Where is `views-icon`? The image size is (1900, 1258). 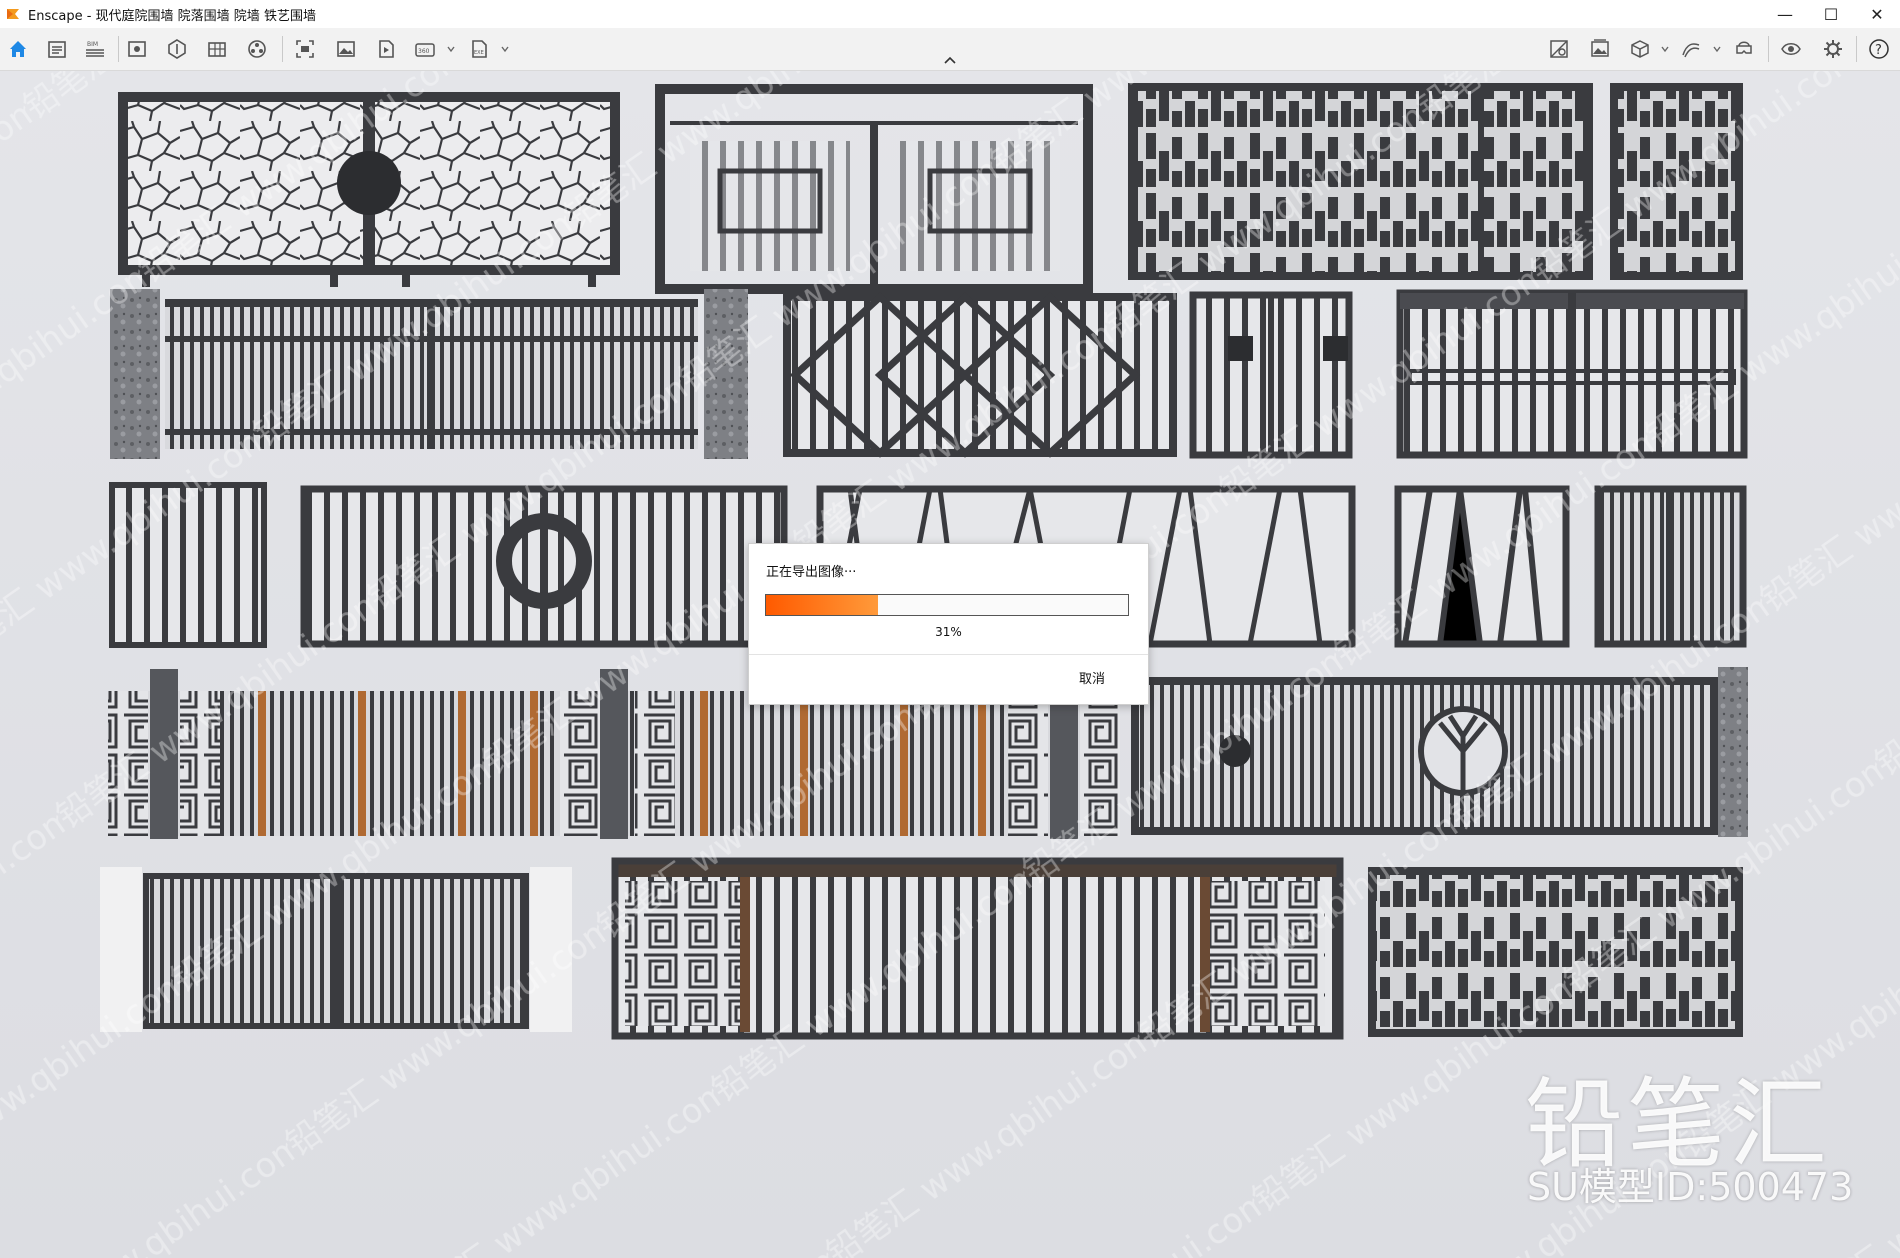 views-icon is located at coordinates (137, 49).